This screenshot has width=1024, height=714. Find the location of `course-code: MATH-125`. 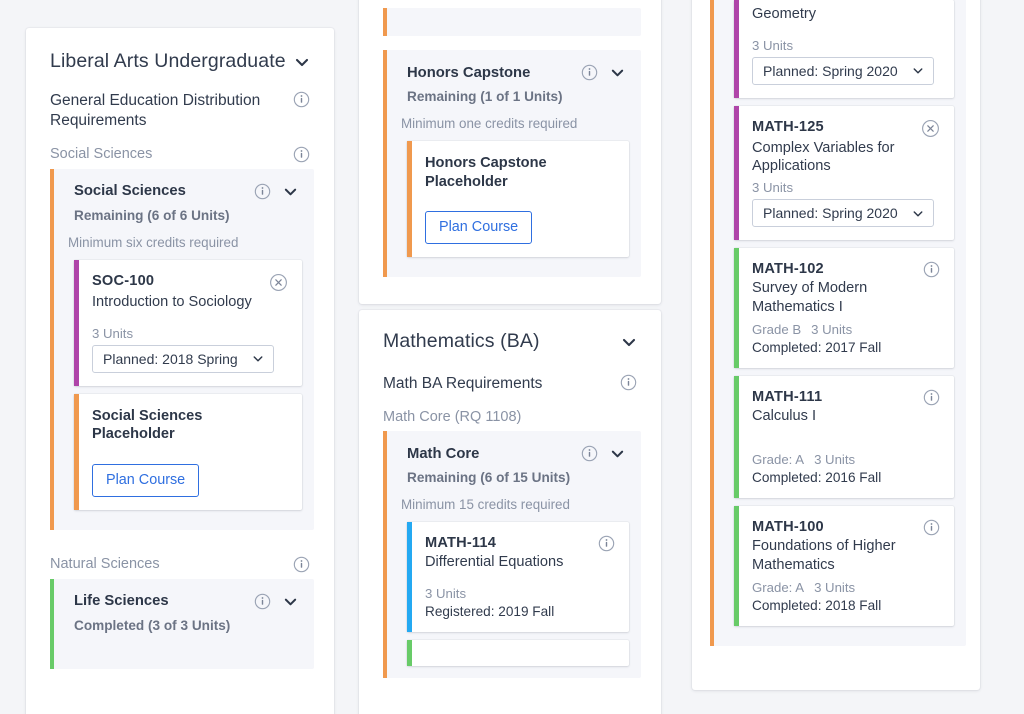

course-code: MATH-125 is located at coordinates (788, 126).